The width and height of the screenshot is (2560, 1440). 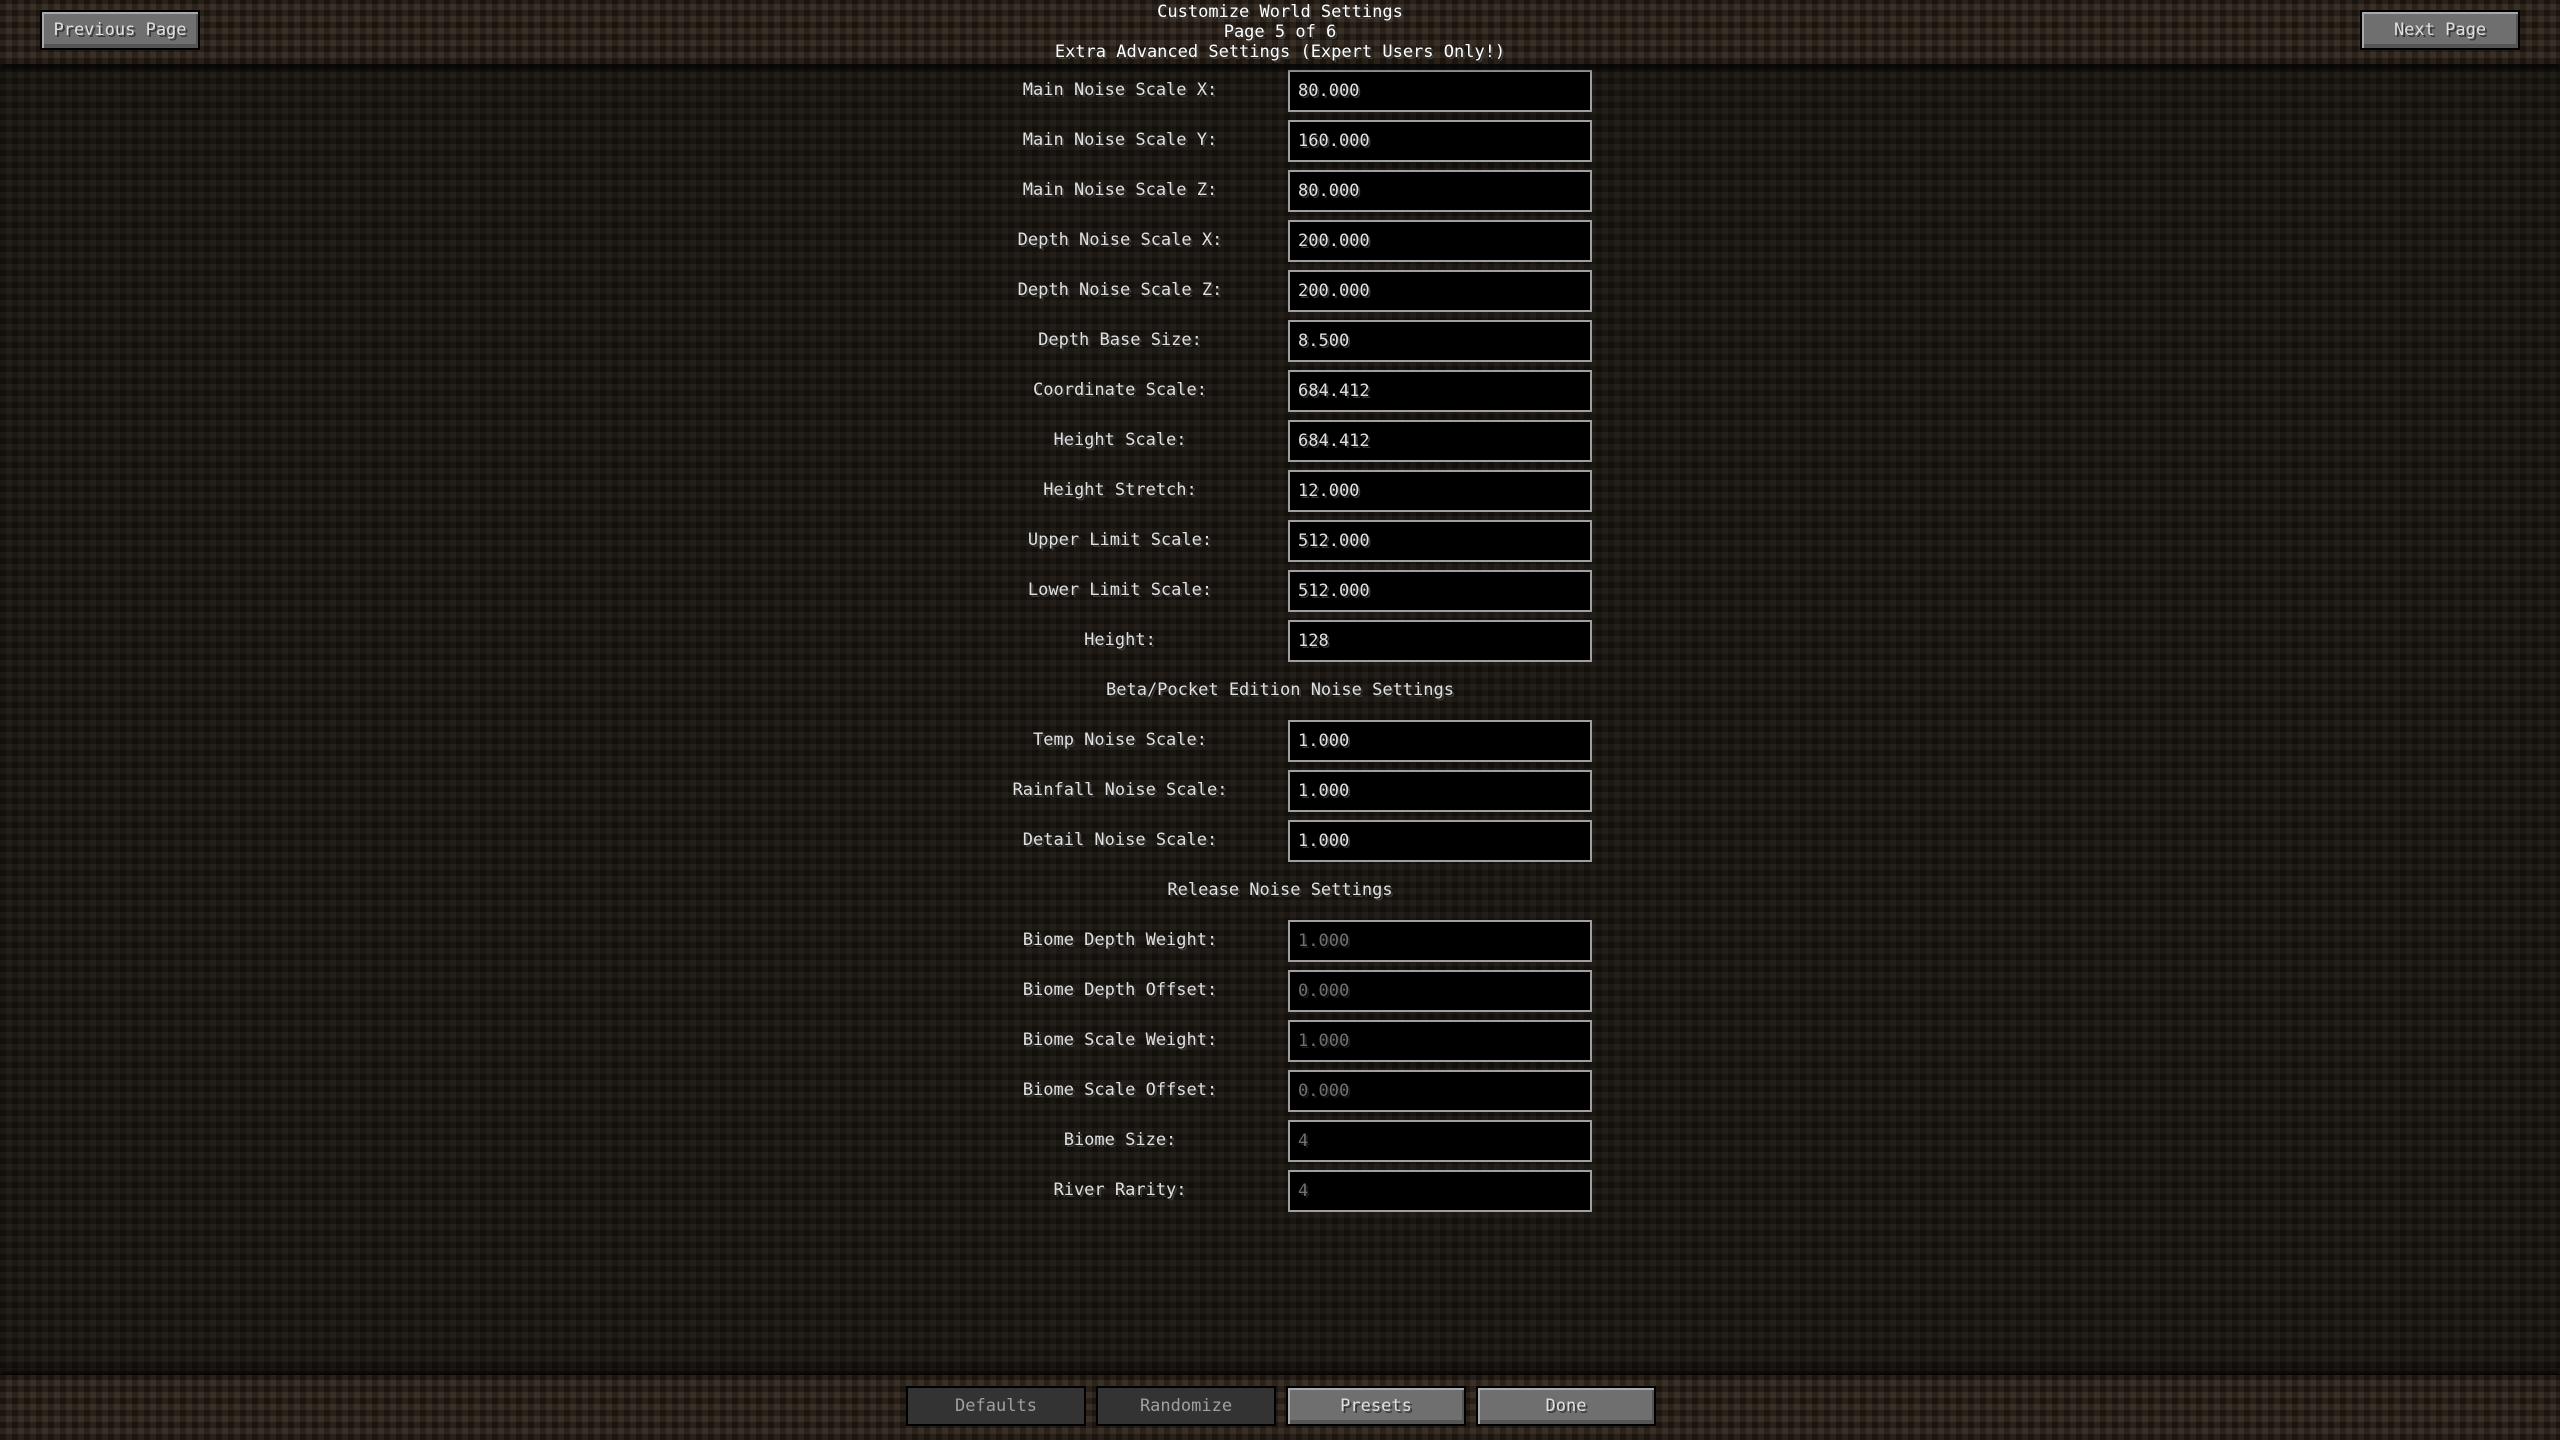 I want to click on section-header-release-noise: Release Noise Settings, so click(x=1280, y=890).